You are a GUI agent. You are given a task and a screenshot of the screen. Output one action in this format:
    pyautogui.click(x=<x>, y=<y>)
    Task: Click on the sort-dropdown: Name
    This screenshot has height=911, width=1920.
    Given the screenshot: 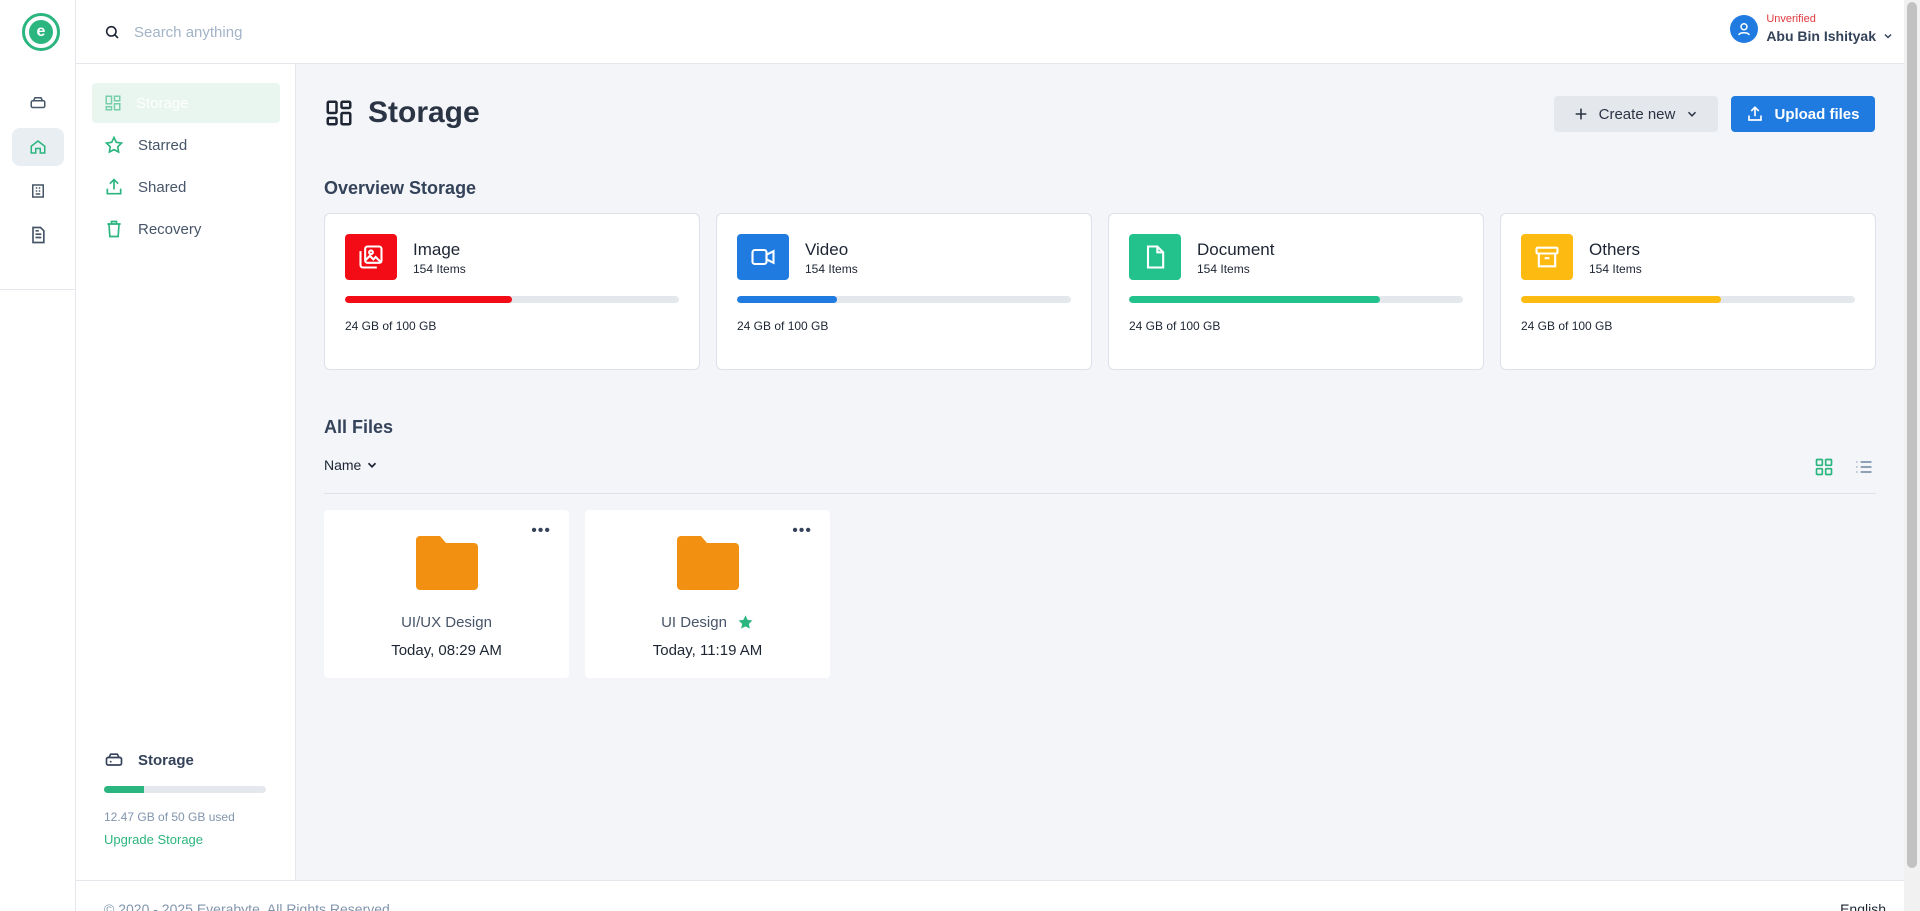 What is the action you would take?
    pyautogui.click(x=351, y=465)
    